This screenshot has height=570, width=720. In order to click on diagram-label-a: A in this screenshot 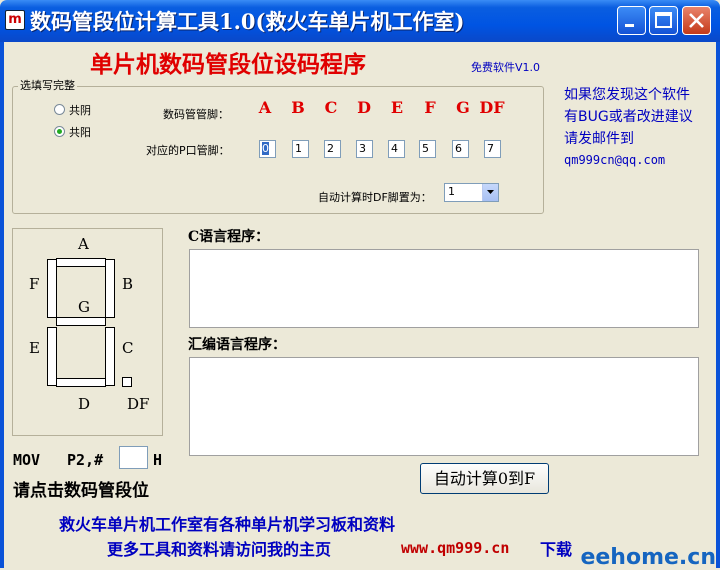, I will do `click(83, 244)`.